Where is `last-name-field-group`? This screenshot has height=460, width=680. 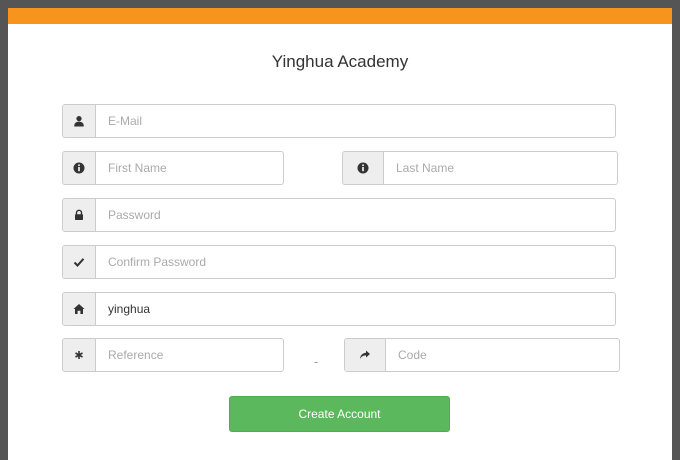
last-name-field-group is located at coordinates (480, 168).